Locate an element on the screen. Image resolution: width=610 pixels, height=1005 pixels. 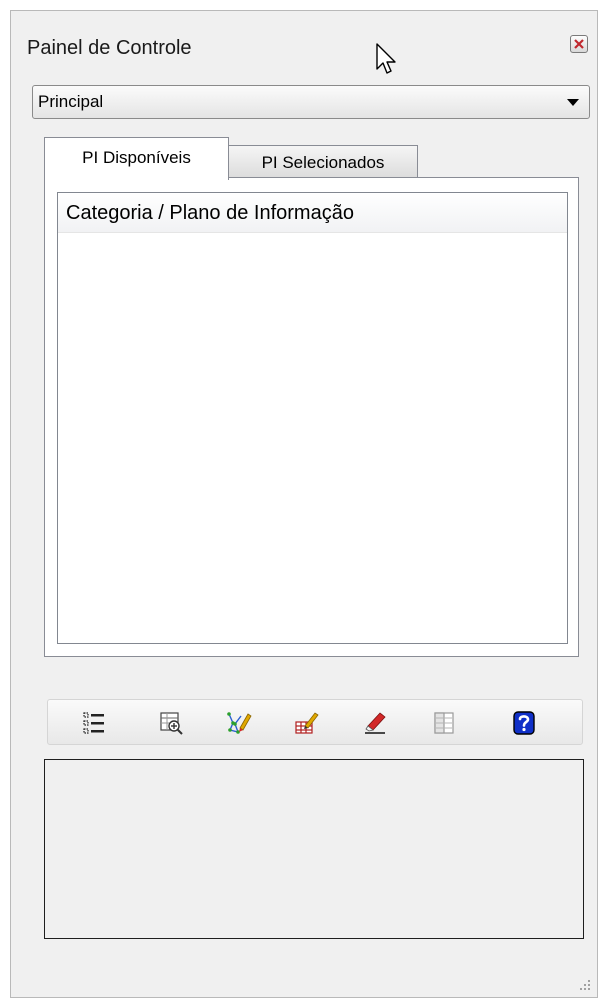
tab-label: PI Selecionados is located at coordinates (323, 162).